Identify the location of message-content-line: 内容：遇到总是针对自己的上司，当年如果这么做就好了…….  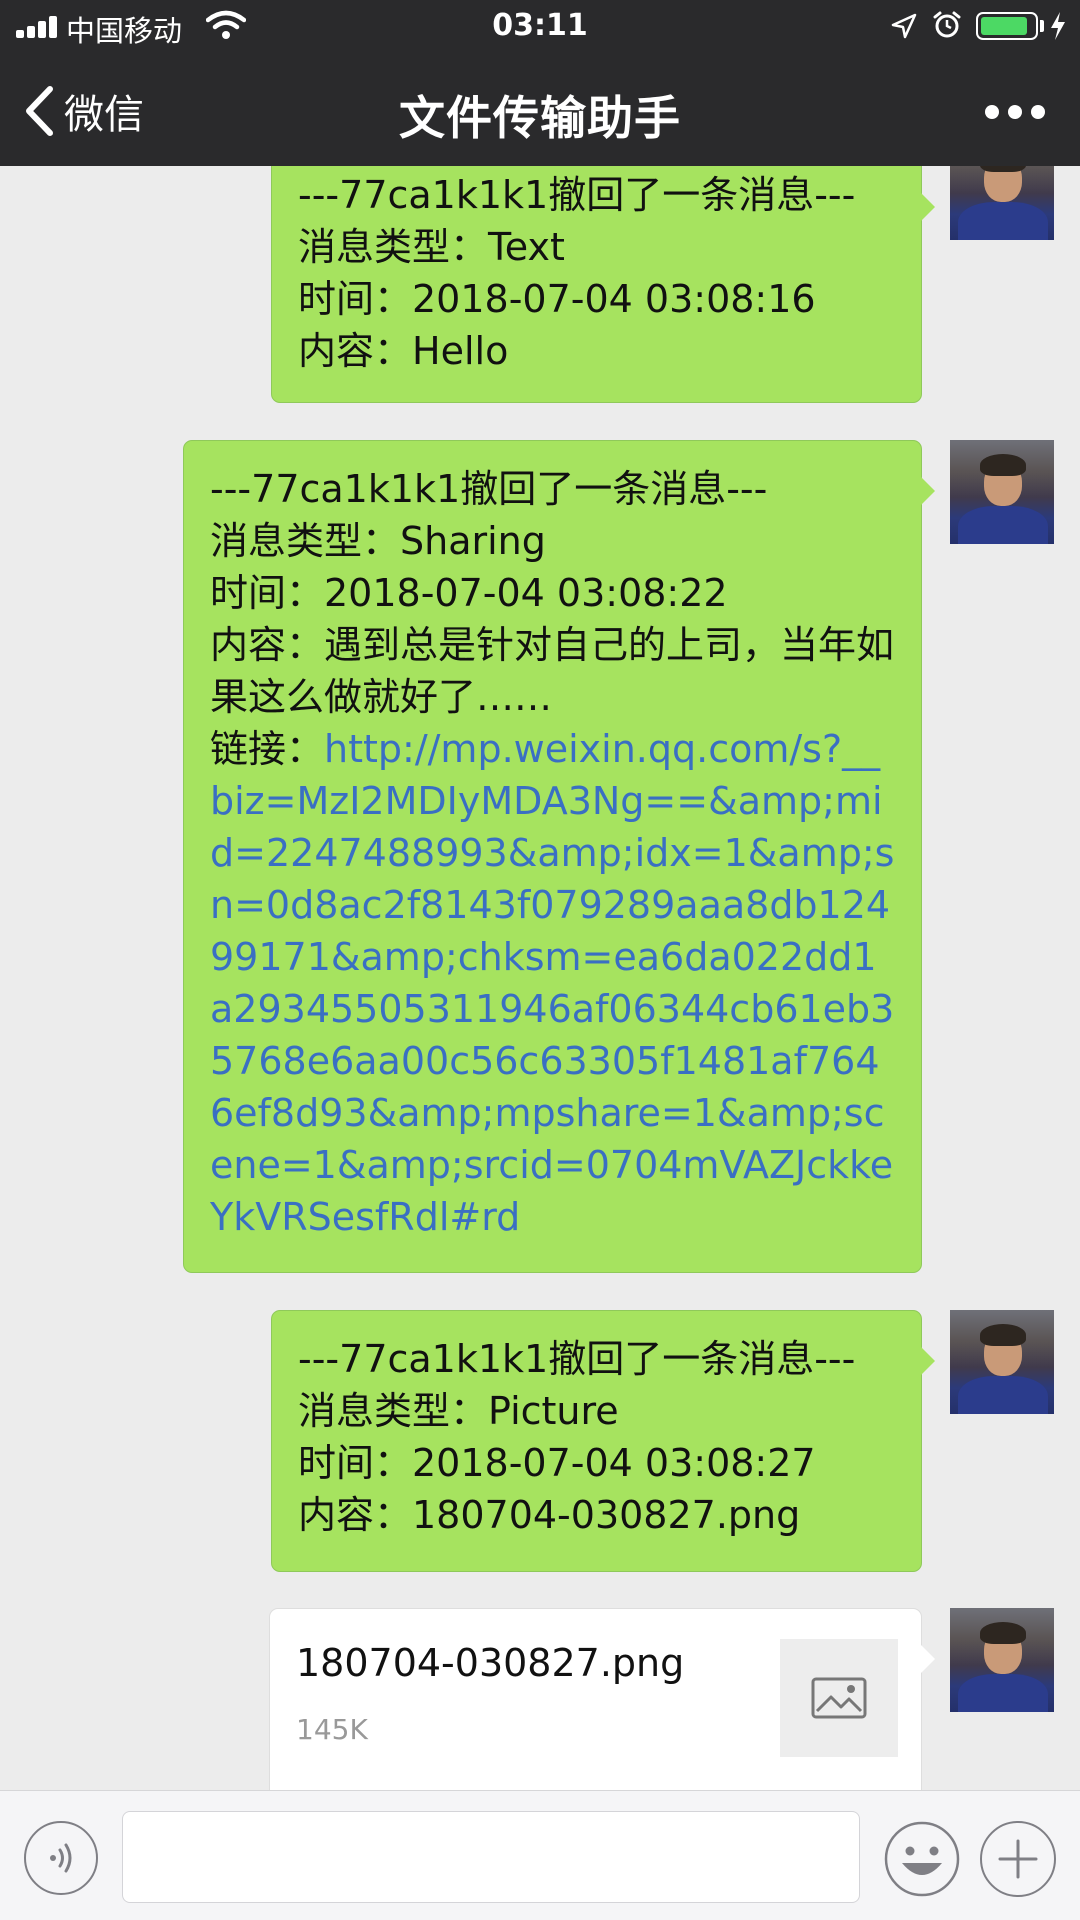
(552, 671).